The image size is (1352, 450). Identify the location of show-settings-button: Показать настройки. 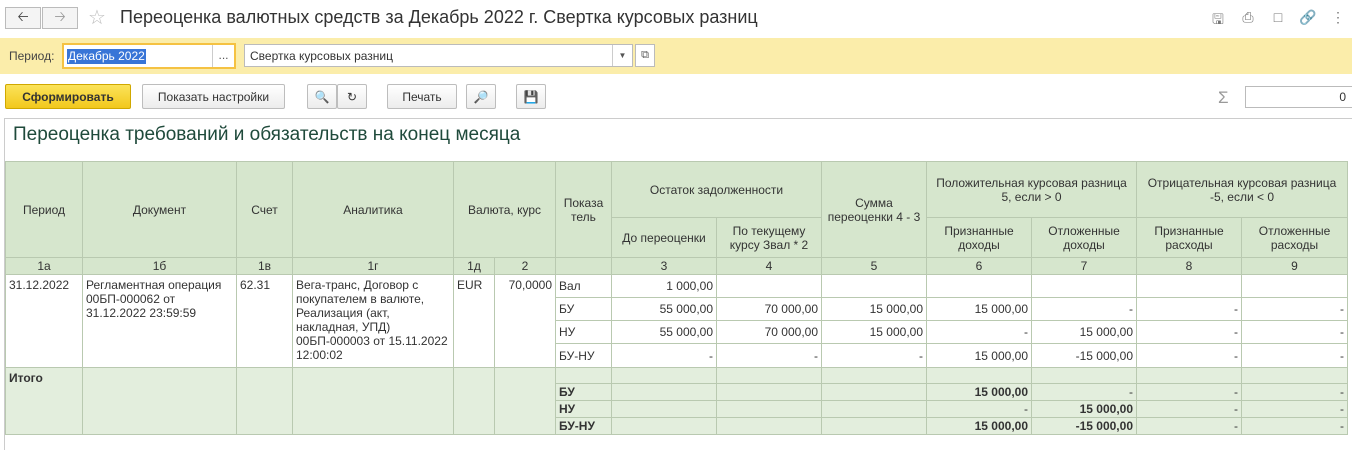
(213, 96).